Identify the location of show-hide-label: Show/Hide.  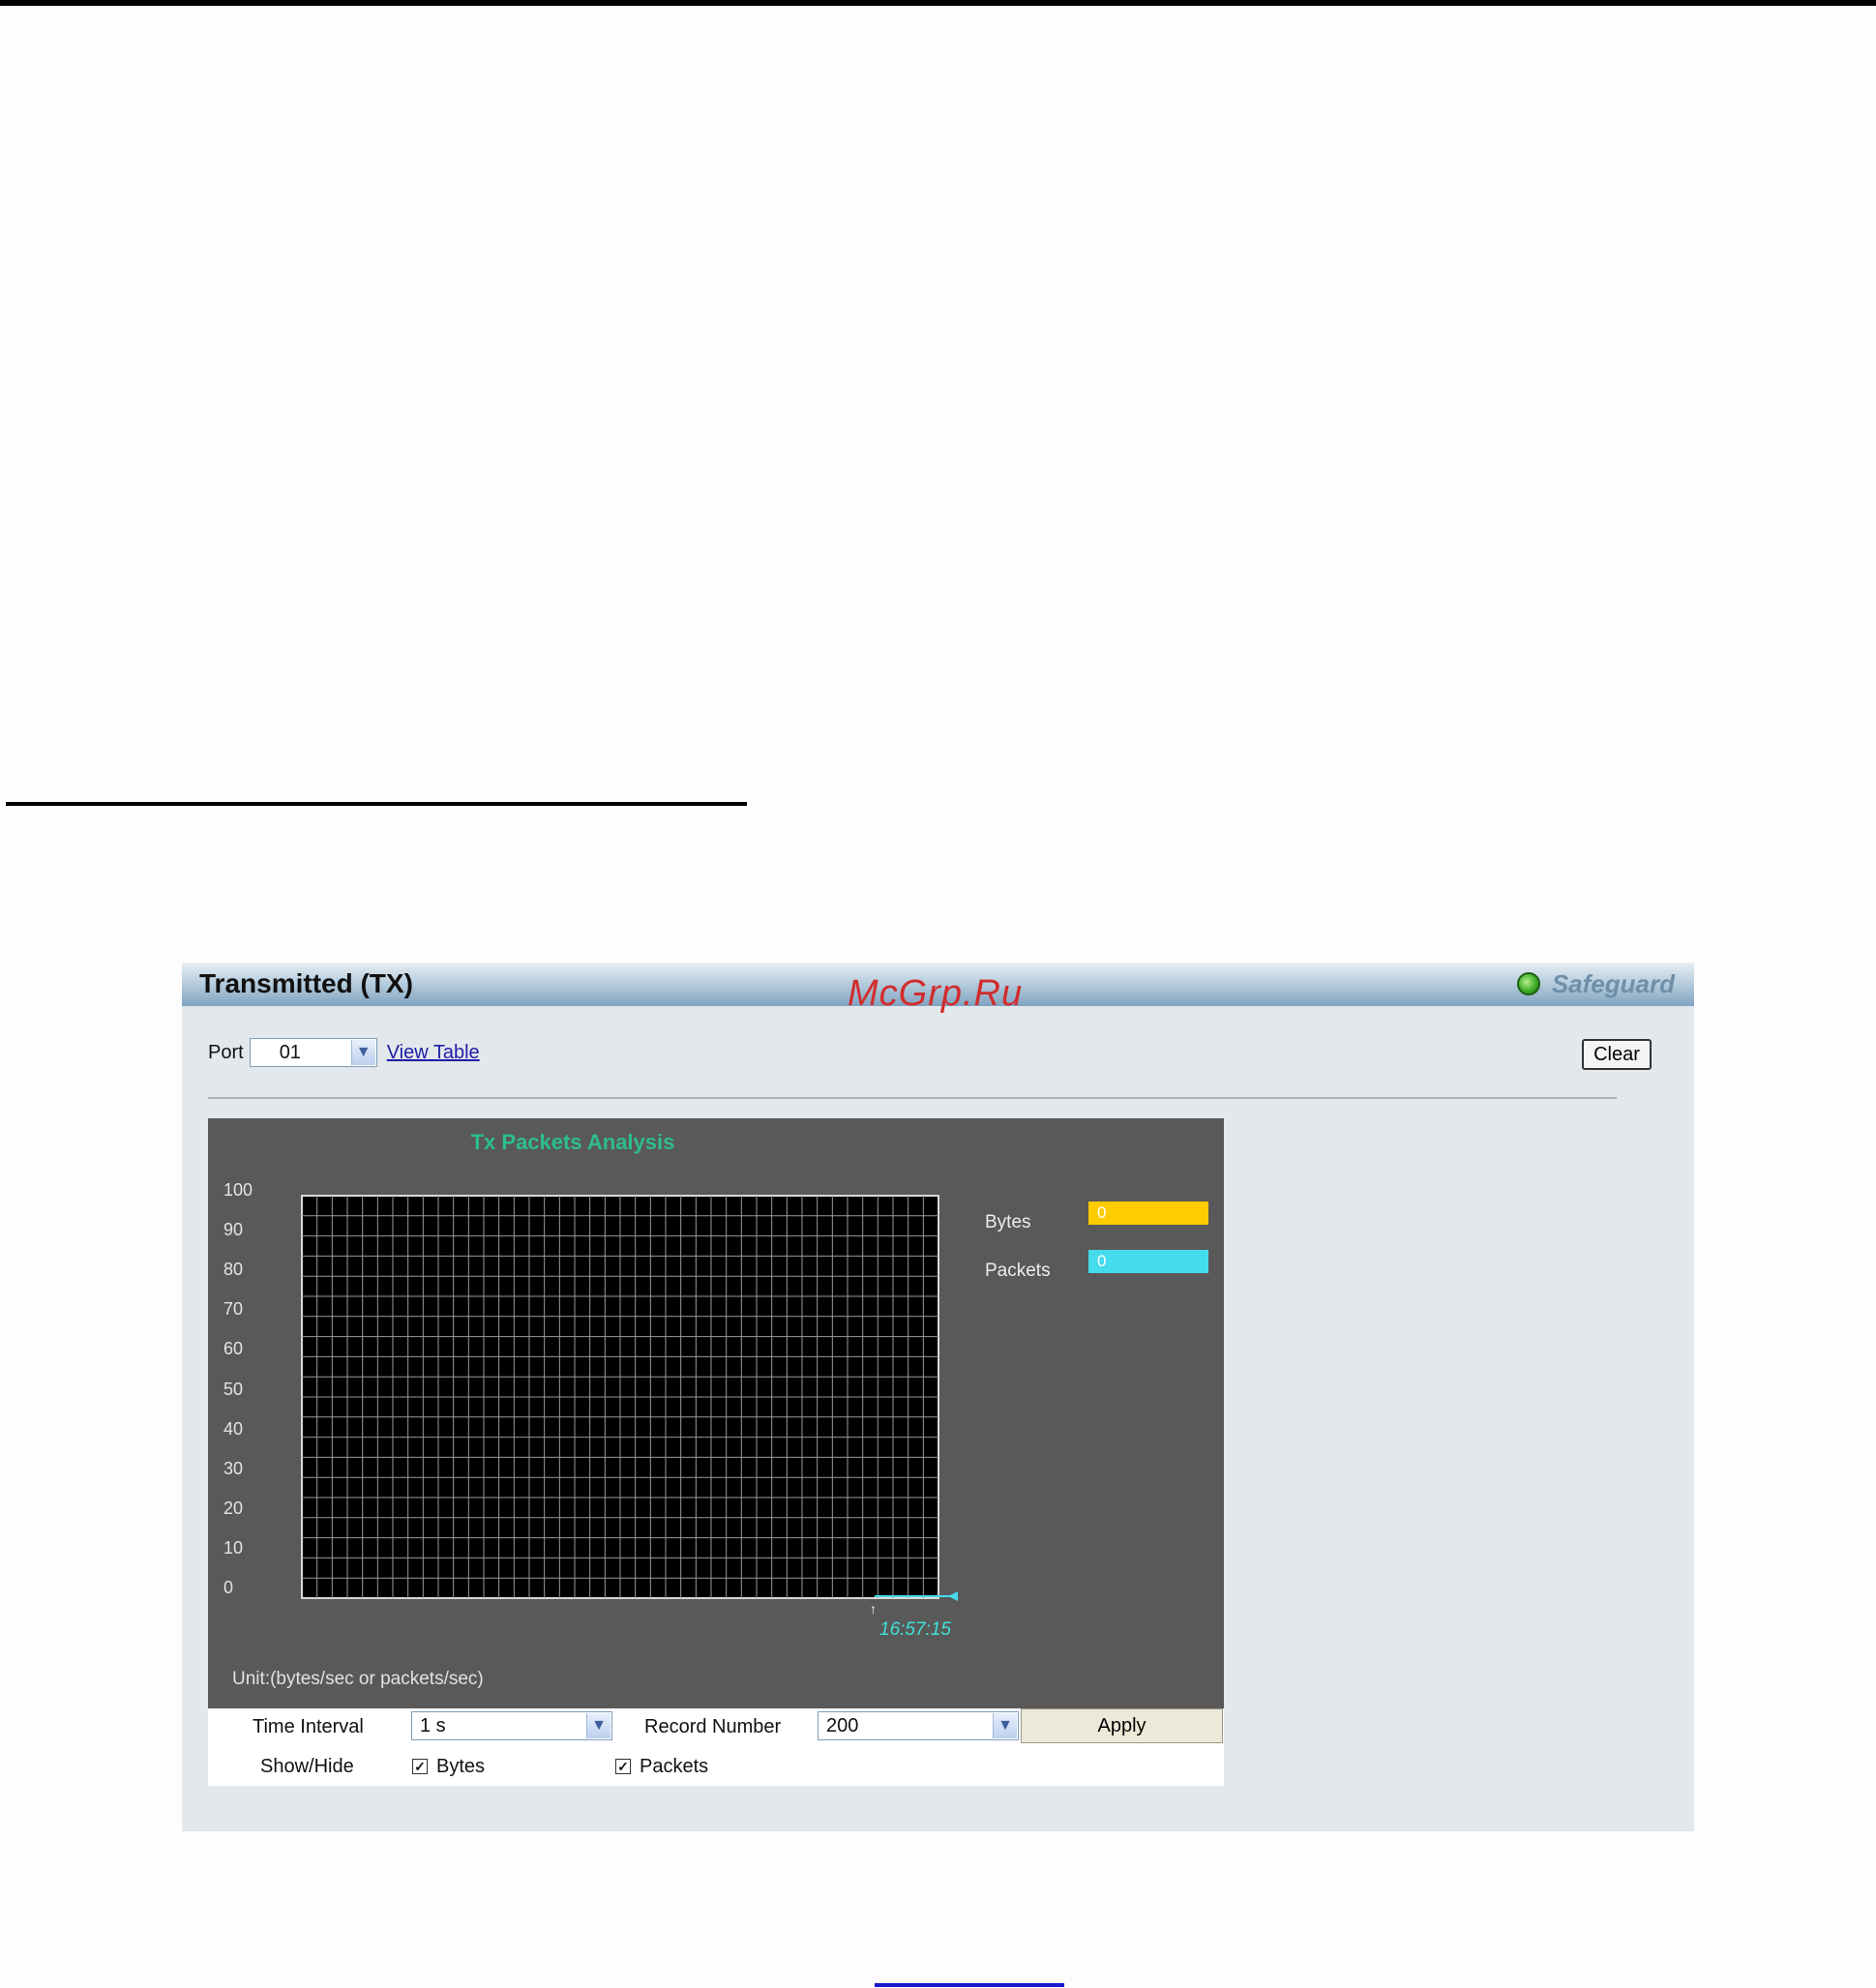
(307, 1766).